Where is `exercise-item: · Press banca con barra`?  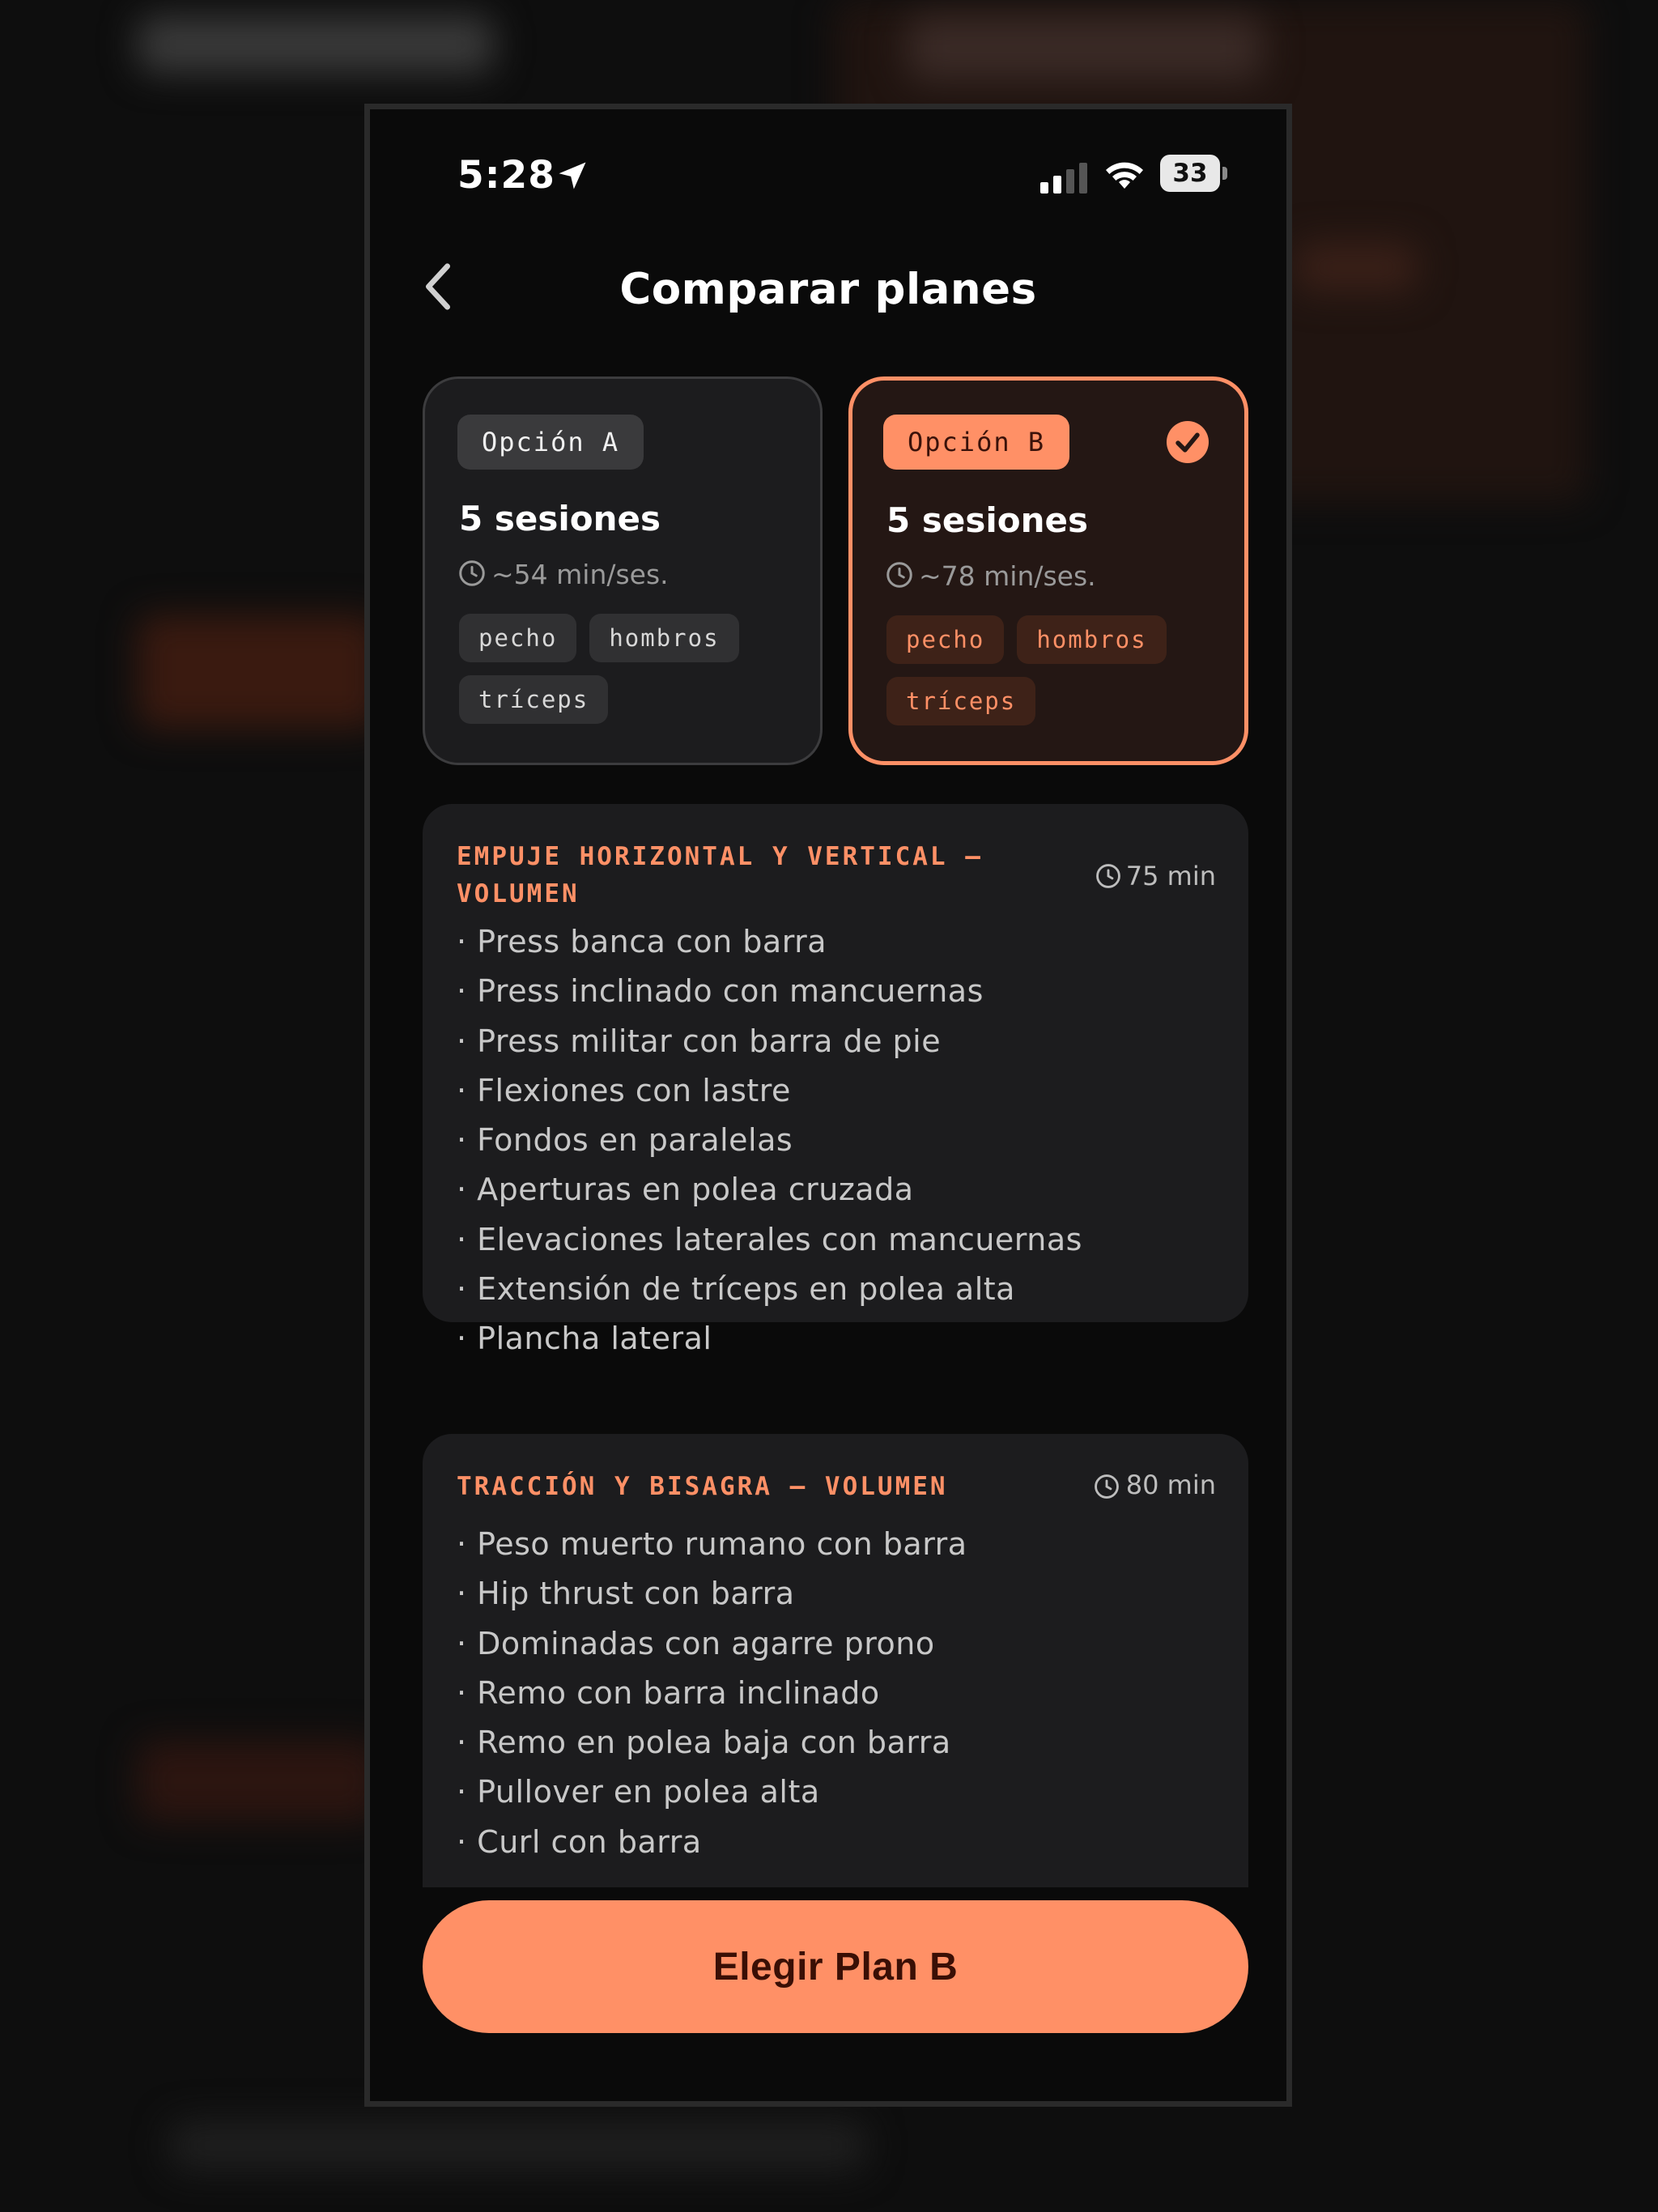 exercise-item: · Press banca con barra is located at coordinates (642, 942).